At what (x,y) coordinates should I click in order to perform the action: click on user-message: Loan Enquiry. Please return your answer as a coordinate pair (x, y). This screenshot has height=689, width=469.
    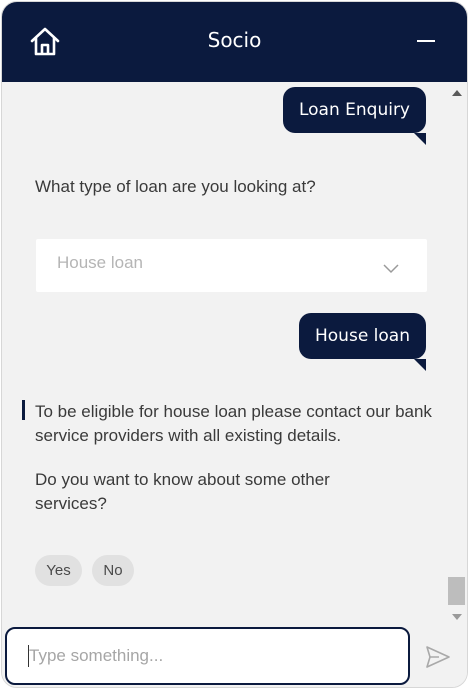
    Looking at the image, I should click on (354, 116).